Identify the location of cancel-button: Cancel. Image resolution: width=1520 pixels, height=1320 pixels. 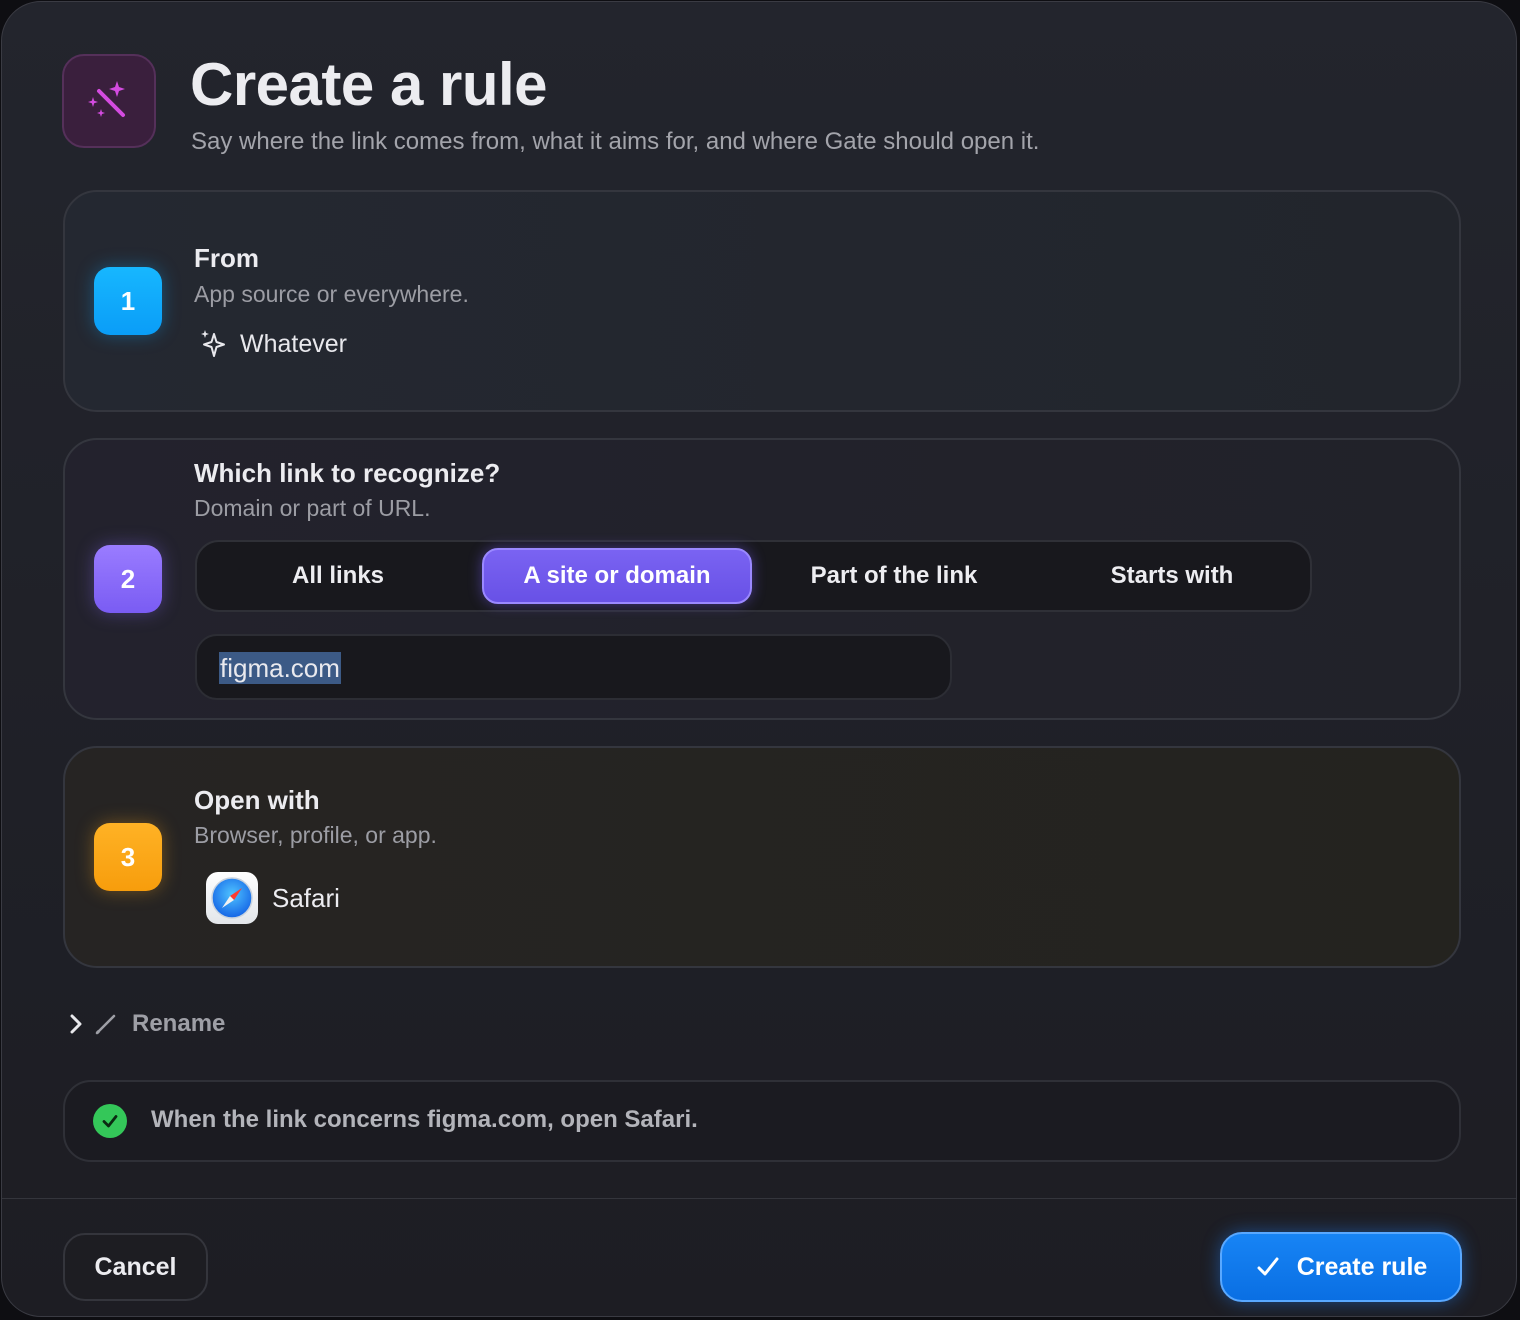
(135, 1267).